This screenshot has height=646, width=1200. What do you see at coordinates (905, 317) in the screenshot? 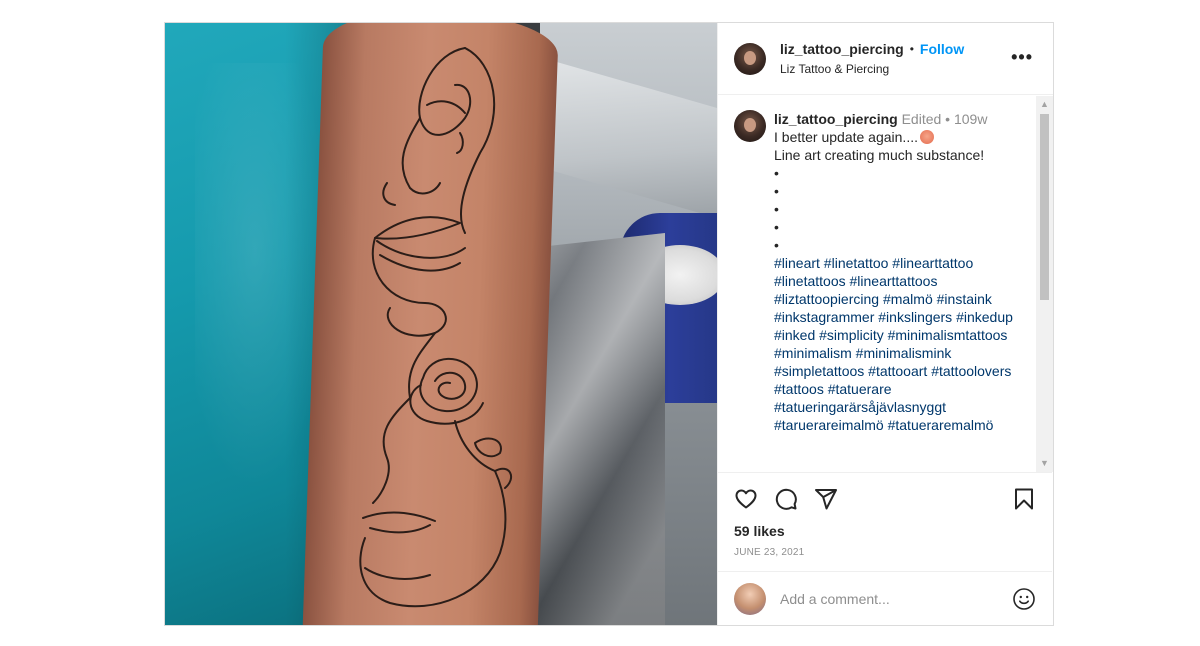
I see `hashtag-line: #inkstagrammer #inkslingers #inkedup` at bounding box center [905, 317].